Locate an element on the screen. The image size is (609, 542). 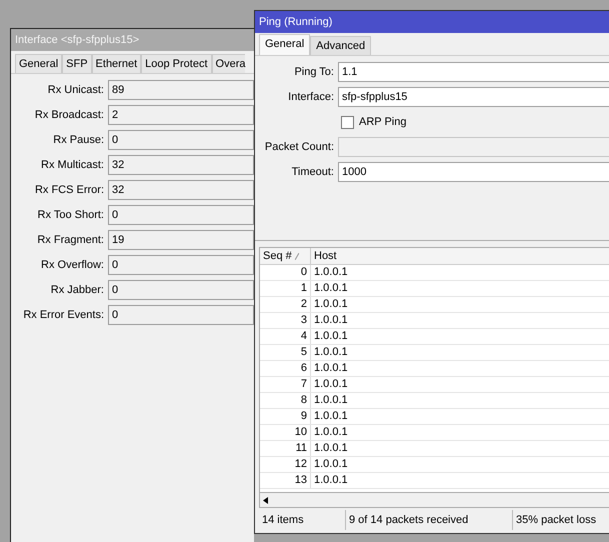
table-cell: 11 is located at coordinates (285, 448).